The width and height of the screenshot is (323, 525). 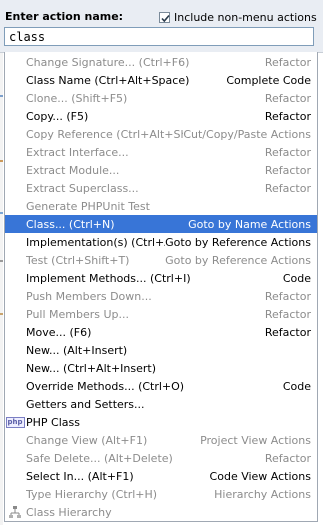 What do you see at coordinates (262, 494) in the screenshot?
I see `action-group: Hierarchy Actions` at bounding box center [262, 494].